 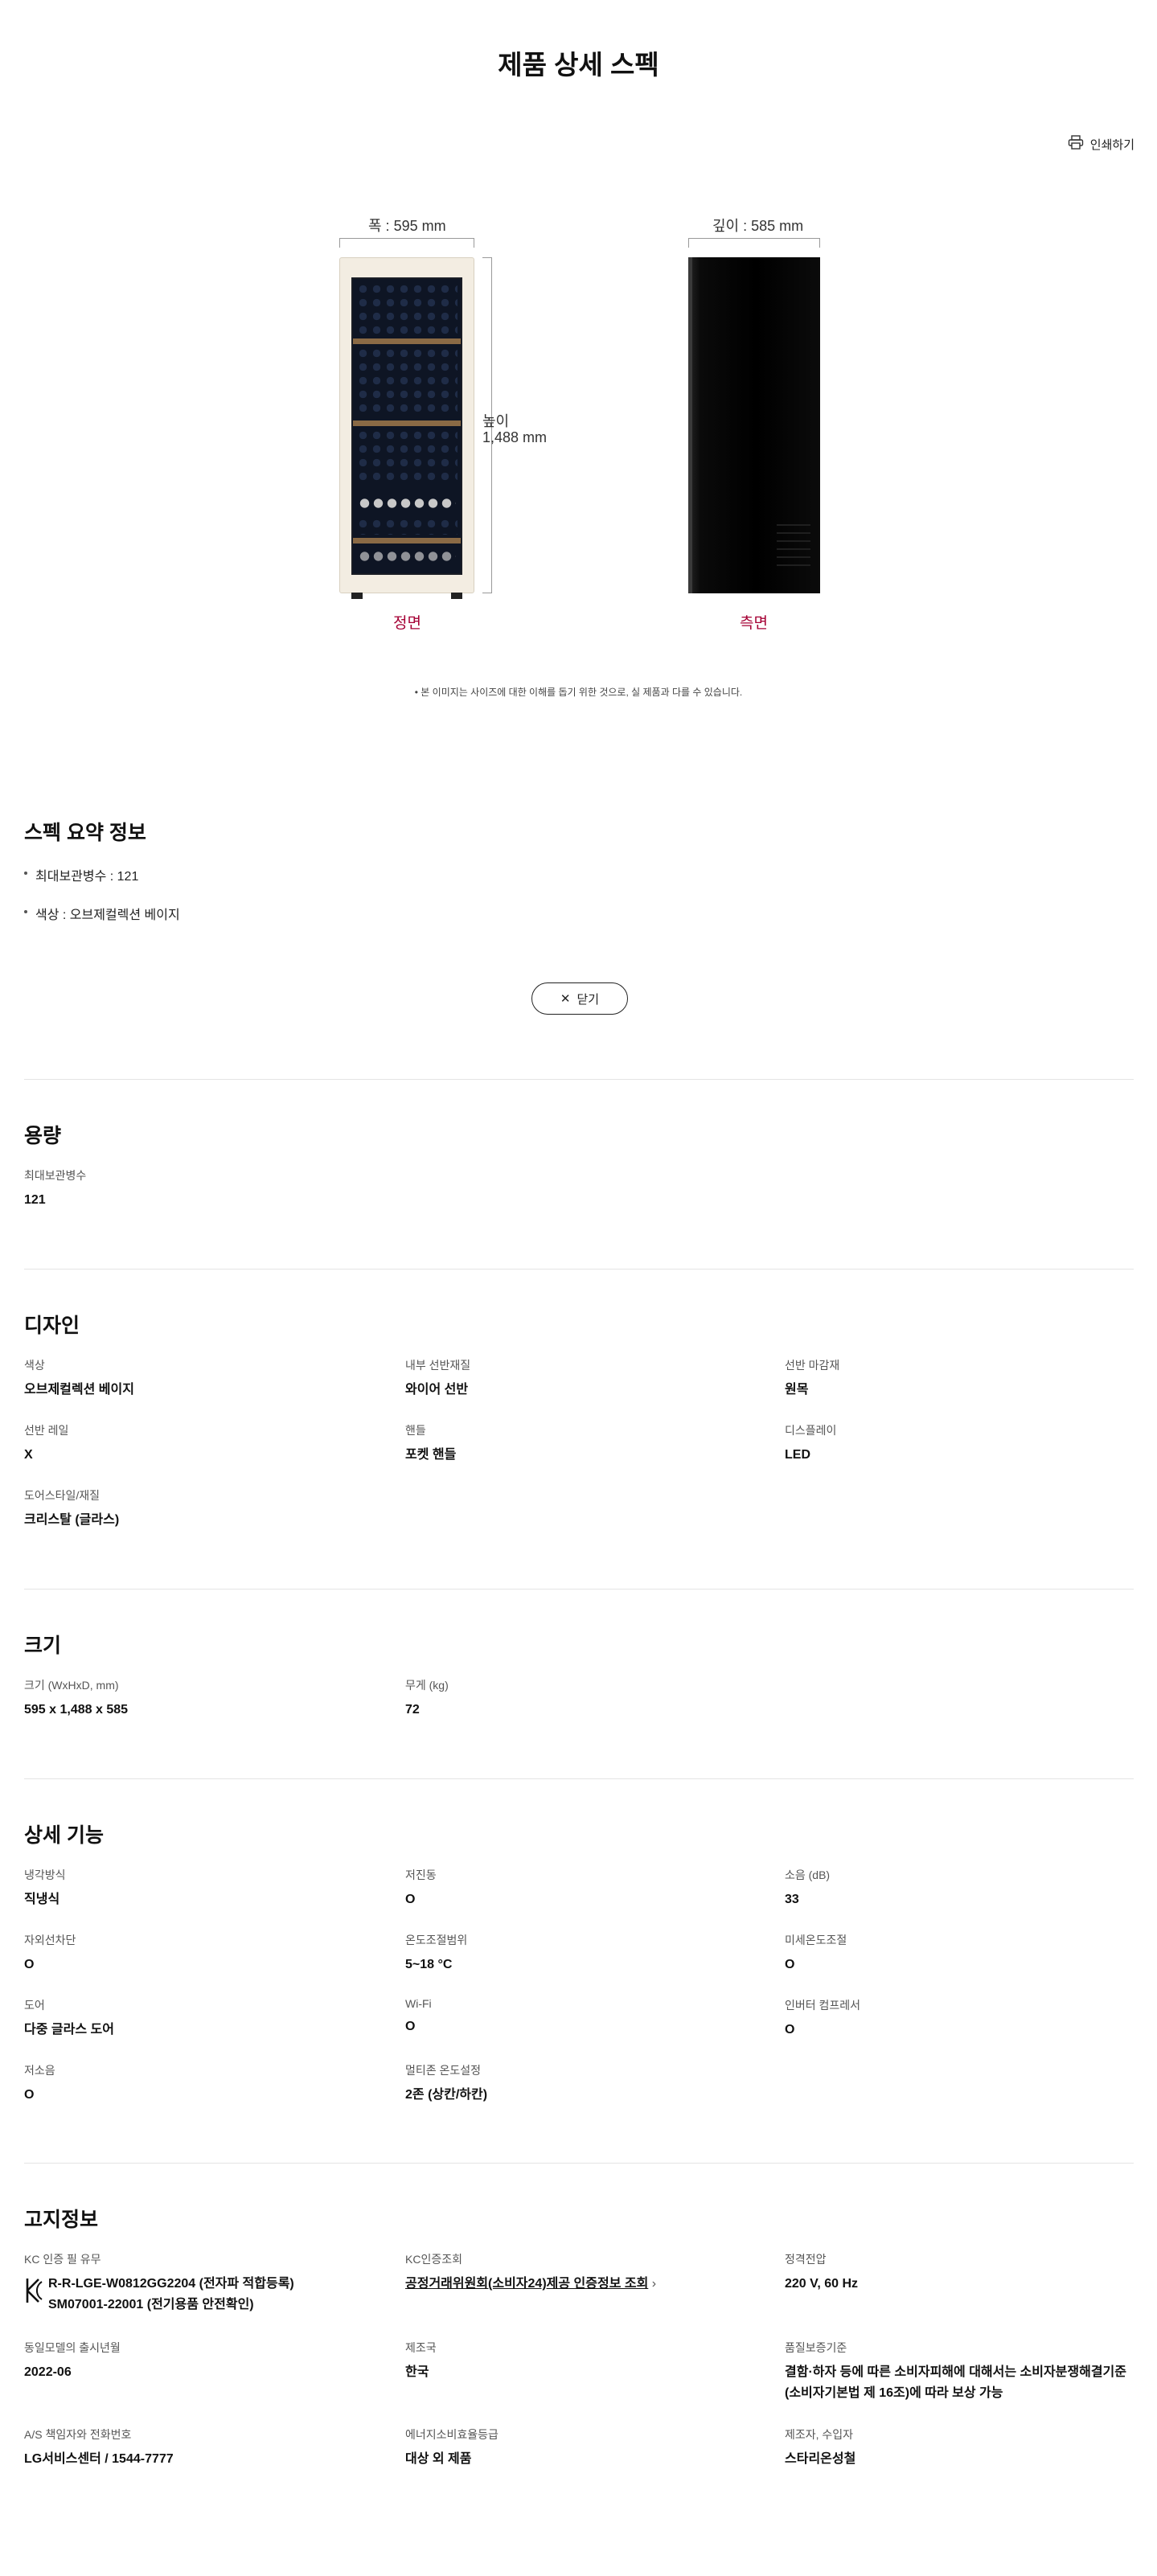 I want to click on spec-value: LG서비스센터 / 1544-7777, so click(x=99, y=2459).